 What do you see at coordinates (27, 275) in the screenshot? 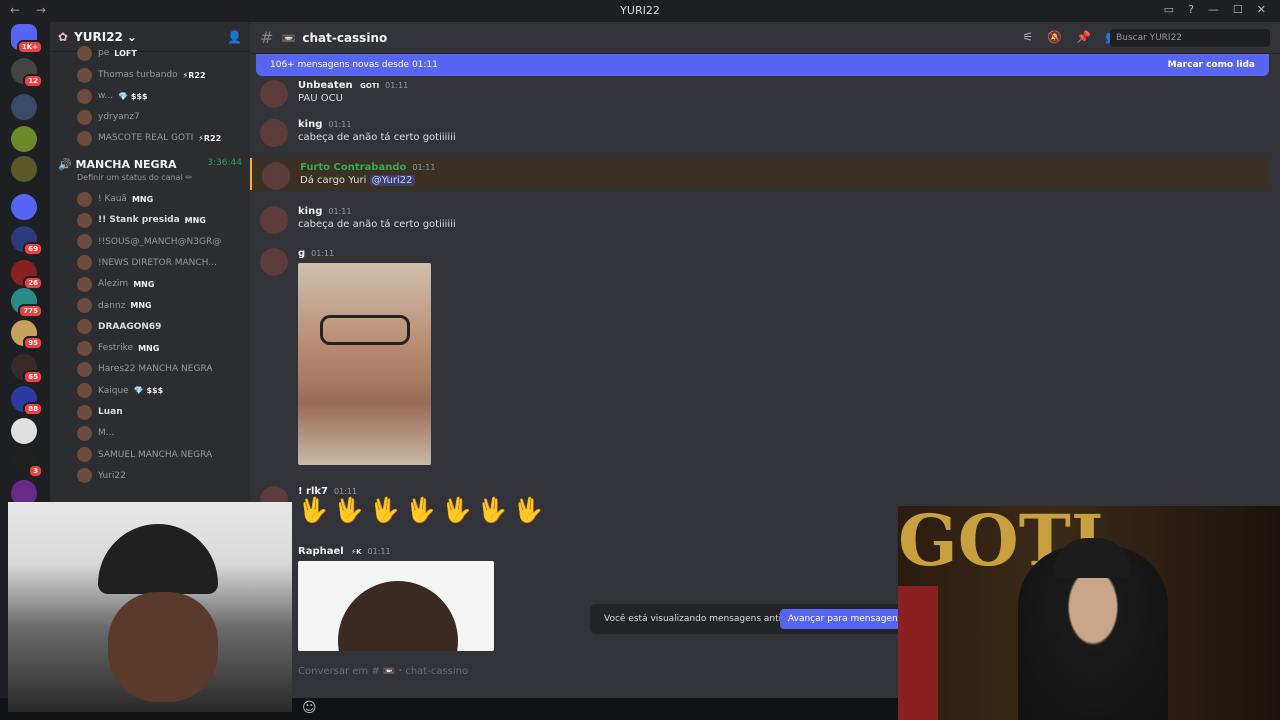
I see `server-icon: 26` at bounding box center [27, 275].